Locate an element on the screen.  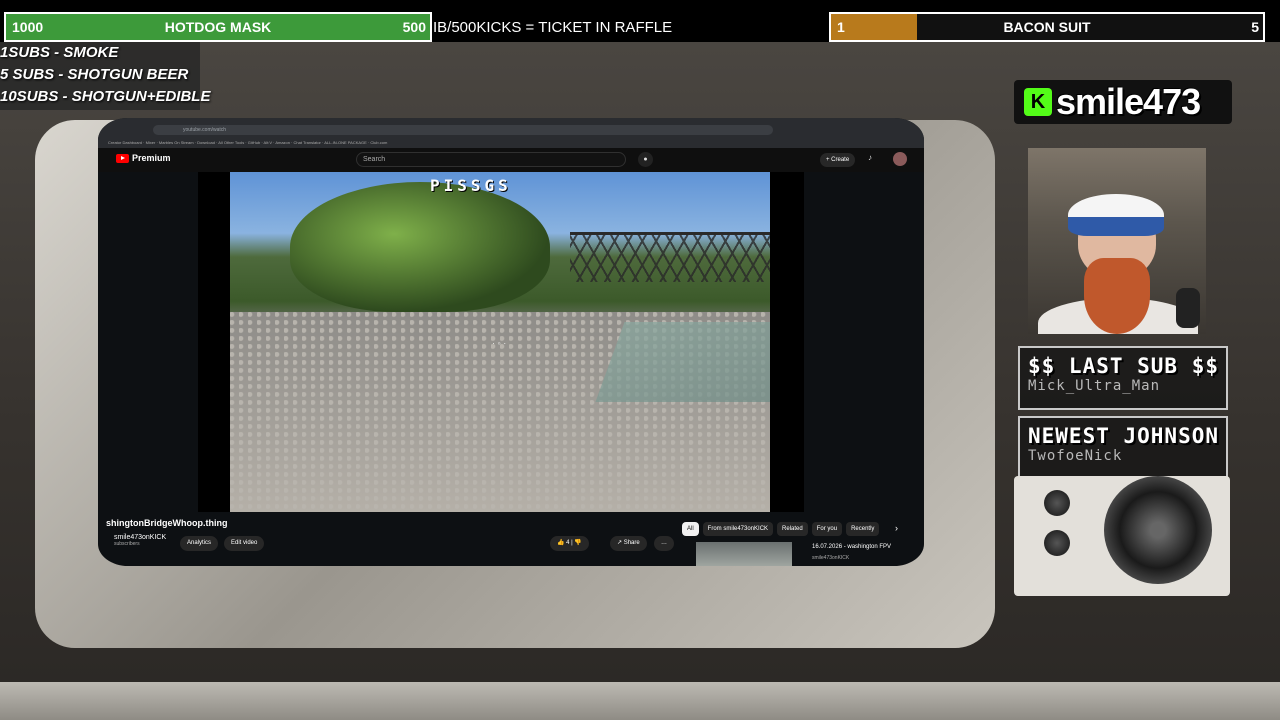
newest-heading: NEWEST JOHNSON is located at coordinates (1124, 436).